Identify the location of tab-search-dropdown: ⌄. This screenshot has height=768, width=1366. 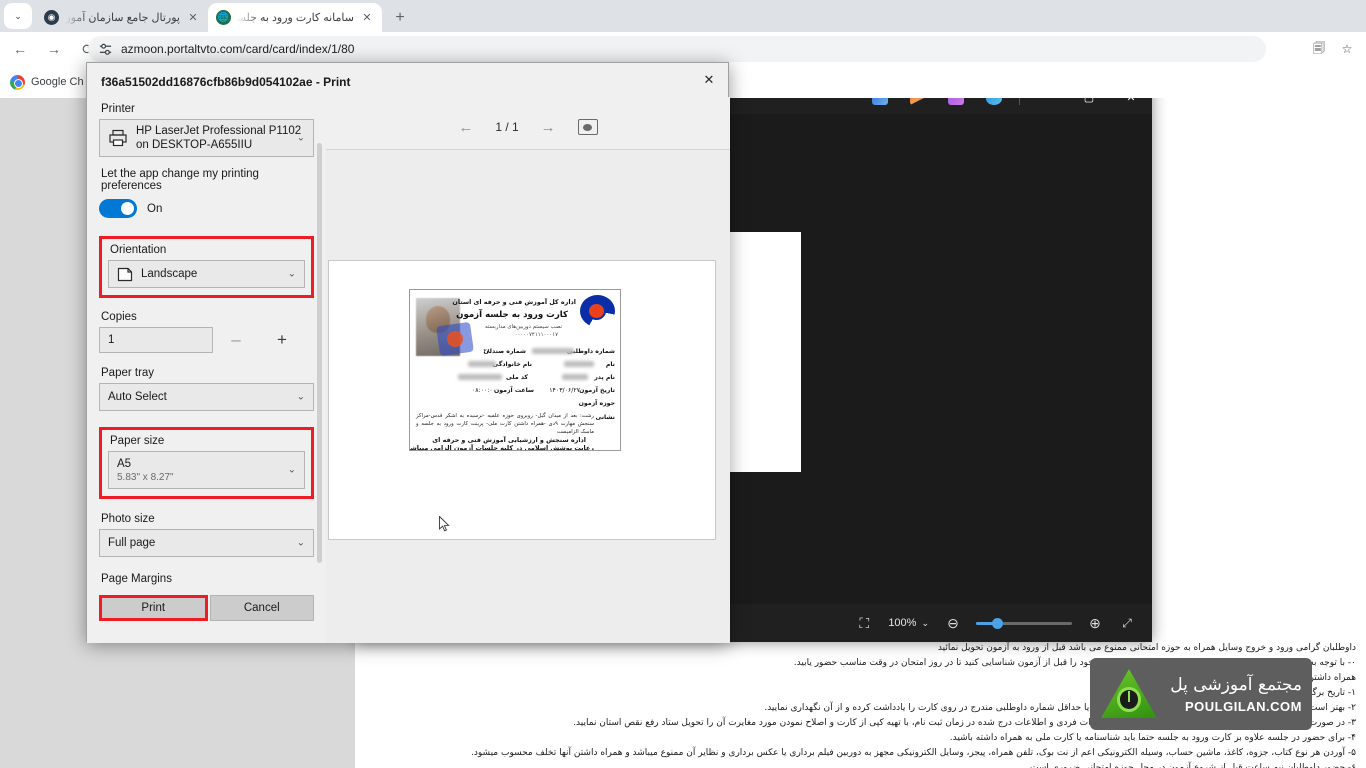
(18, 16).